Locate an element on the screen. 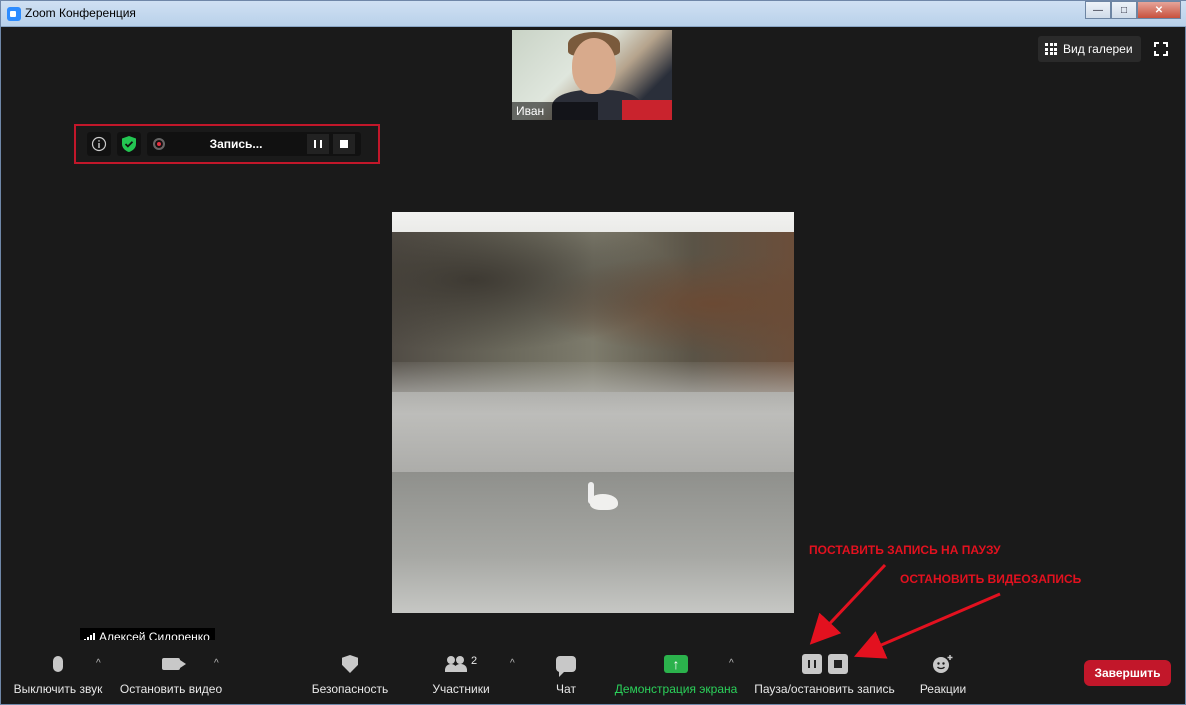 The image size is (1186, 705). shield-icon is located at coordinates (350, 664).